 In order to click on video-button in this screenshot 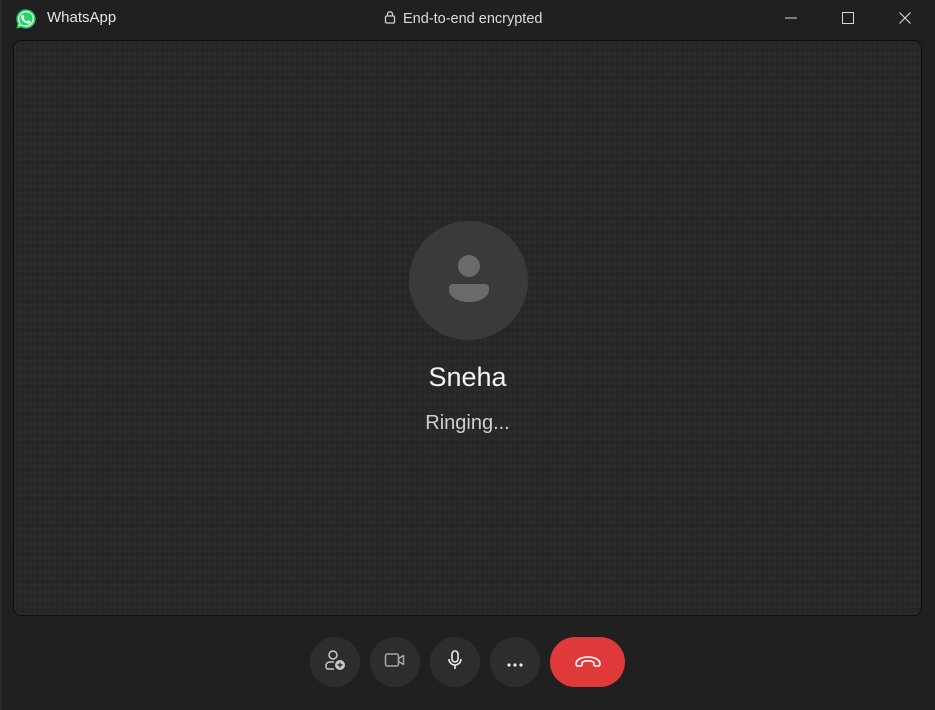, I will do `click(395, 662)`.